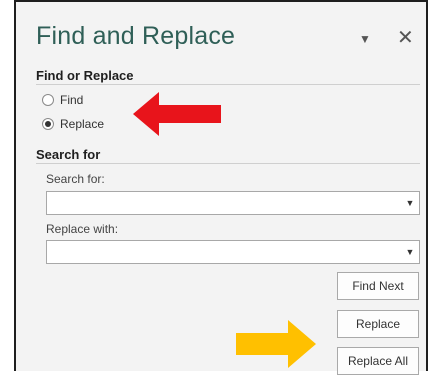 The width and height of the screenshot is (443, 375). Describe the element at coordinates (48, 124) in the screenshot. I see `radio-replace-circle` at that location.